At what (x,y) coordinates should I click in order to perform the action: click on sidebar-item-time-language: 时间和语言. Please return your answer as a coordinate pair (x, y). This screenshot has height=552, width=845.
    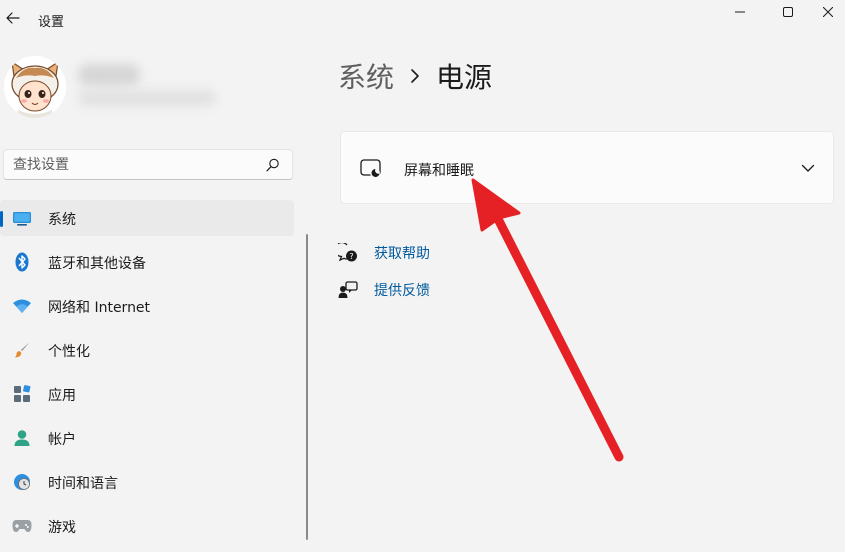
    Looking at the image, I should click on (147, 482).